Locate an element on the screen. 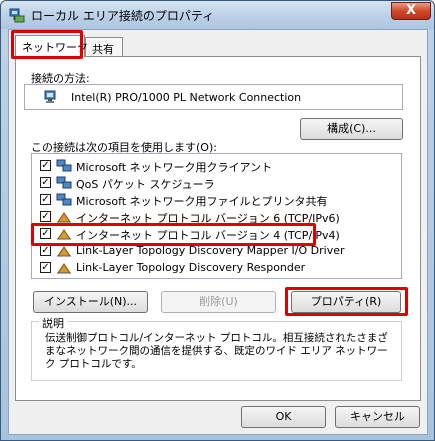 The width and height of the screenshot is (435, 441). list-item-label: QoS パケット スケジューラ is located at coordinates (145, 184).